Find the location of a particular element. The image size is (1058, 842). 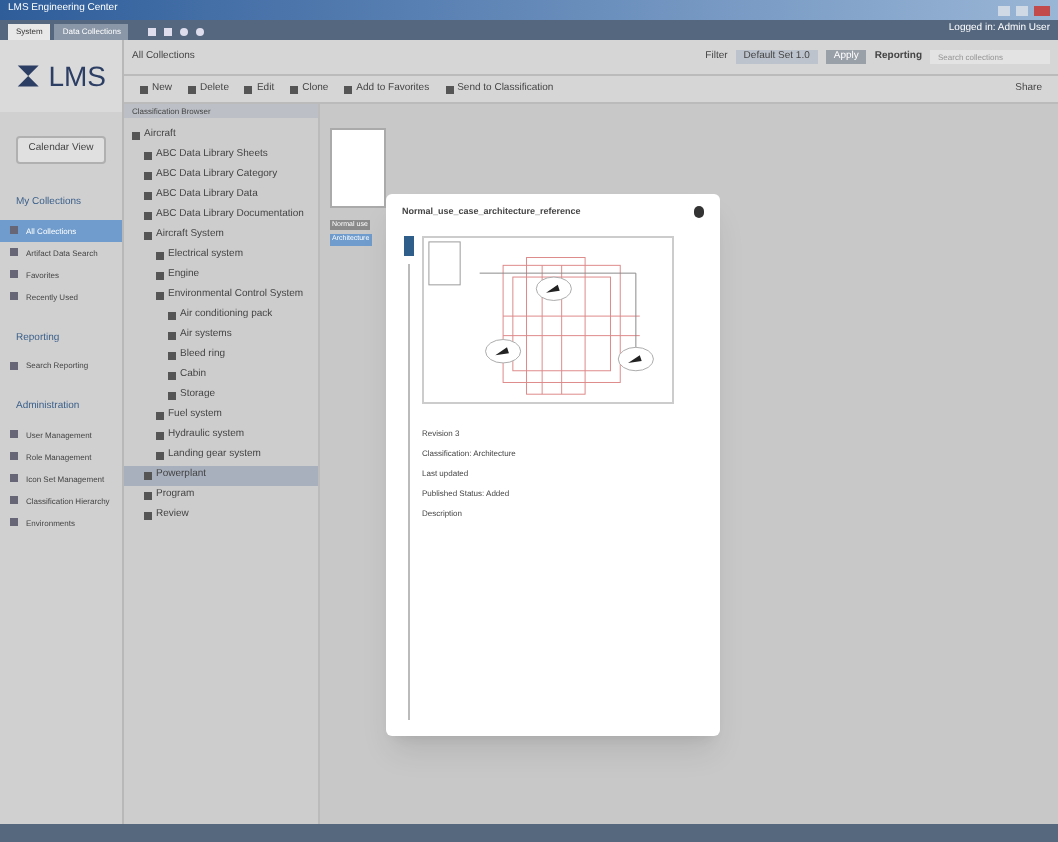

toggle-icon is located at coordinates (408, 245).